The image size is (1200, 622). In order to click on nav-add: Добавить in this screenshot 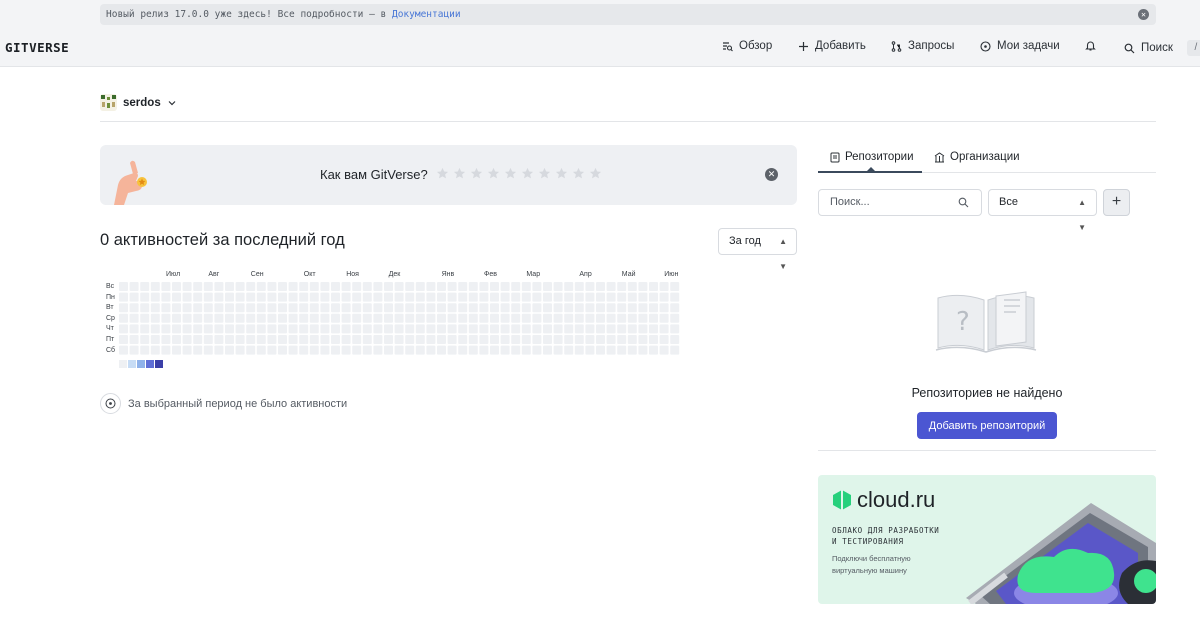, I will do `click(832, 46)`.